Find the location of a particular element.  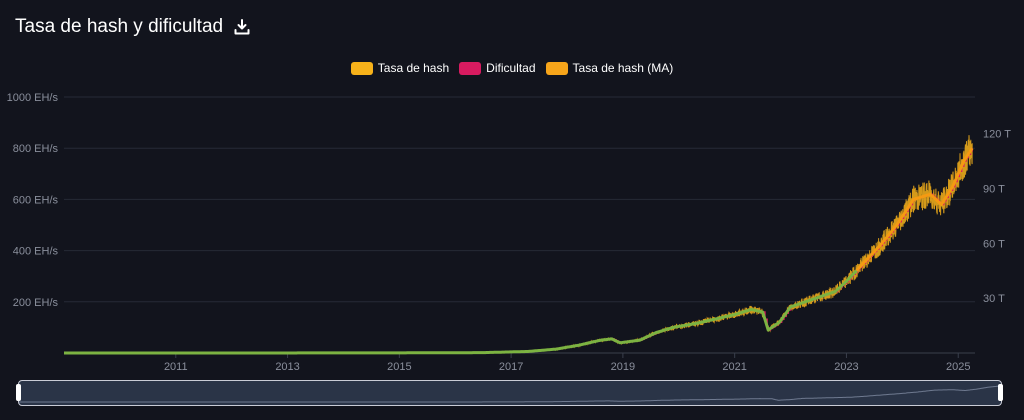

y-left-tick-label: 200 EH/s is located at coordinates (36, 303).